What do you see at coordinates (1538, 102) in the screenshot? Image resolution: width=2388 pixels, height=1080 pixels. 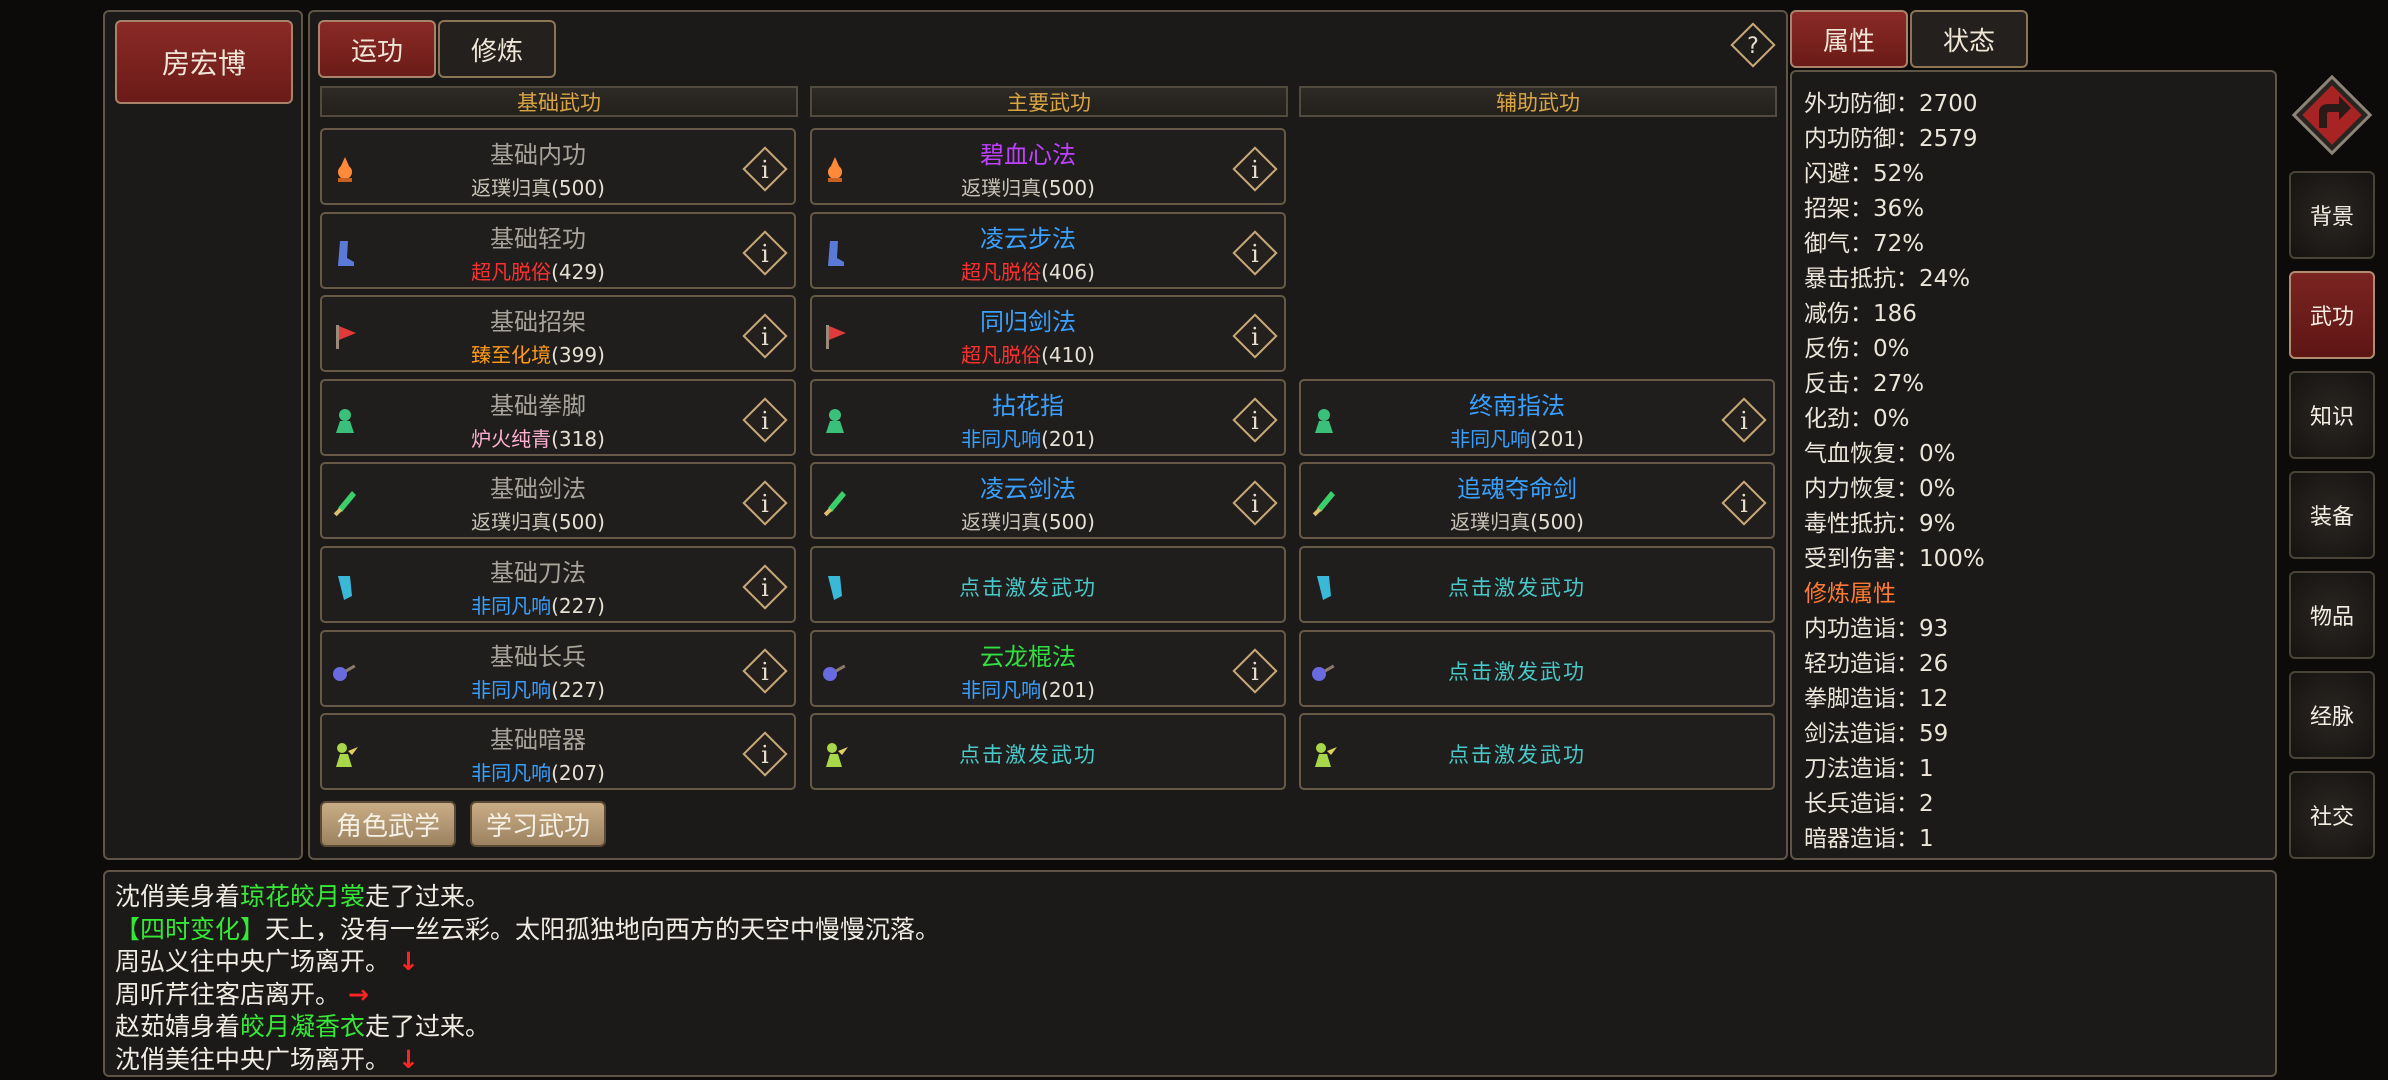 I see `column-header-label: 辅助武功` at bounding box center [1538, 102].